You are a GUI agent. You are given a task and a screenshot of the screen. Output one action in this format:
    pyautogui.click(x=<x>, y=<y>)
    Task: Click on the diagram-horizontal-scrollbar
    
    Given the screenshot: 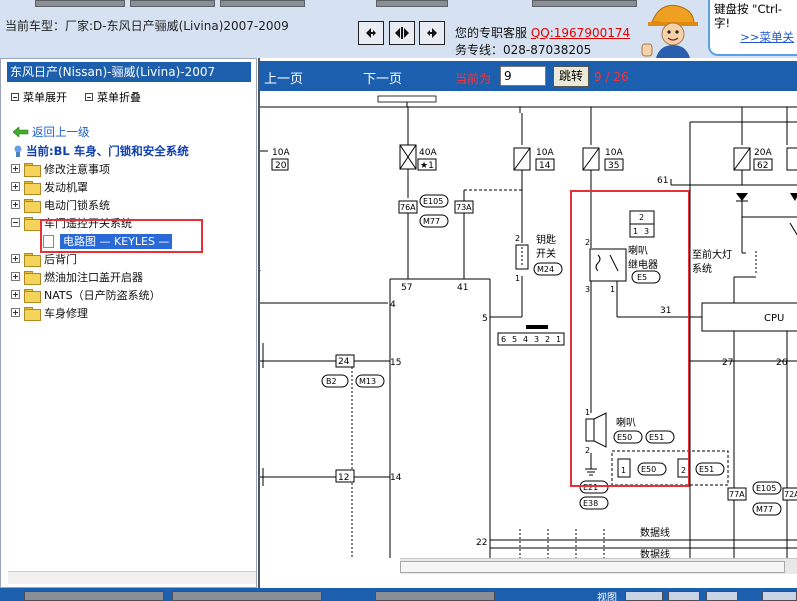 What is the action you would take?
    pyautogui.click(x=598, y=566)
    